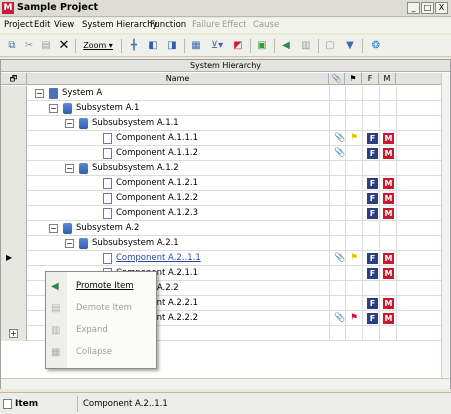 The width and height of the screenshot is (451, 414). What do you see at coordinates (225, 138) in the screenshot?
I see `table-row: Component A.1.1.1 📎 ⚑ F M` at bounding box center [225, 138].